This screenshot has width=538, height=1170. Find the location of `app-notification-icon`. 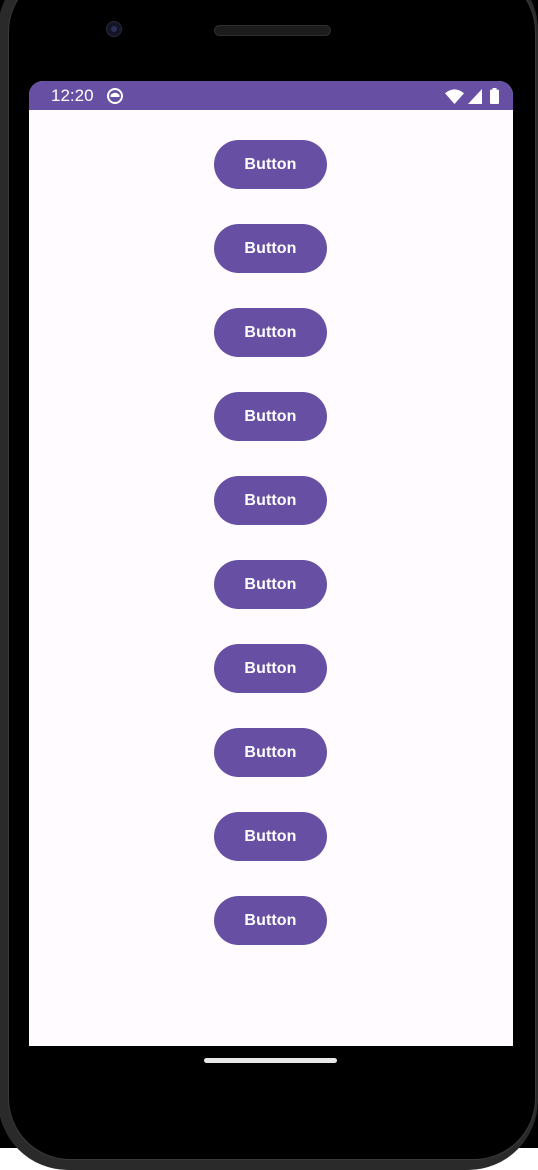

app-notification-icon is located at coordinates (115, 96).